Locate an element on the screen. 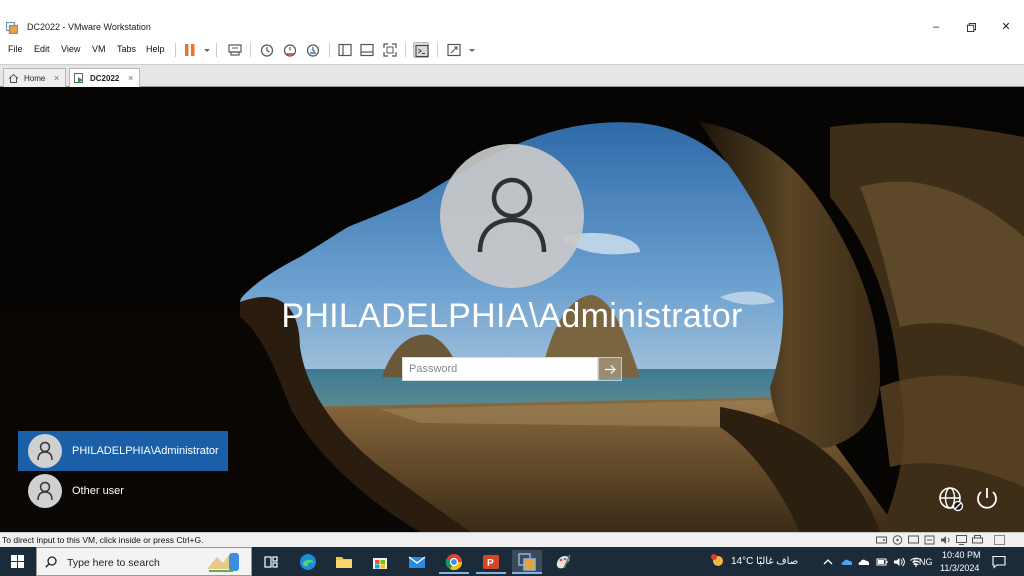  stretch-dropdown-icon is located at coordinates (469, 50).